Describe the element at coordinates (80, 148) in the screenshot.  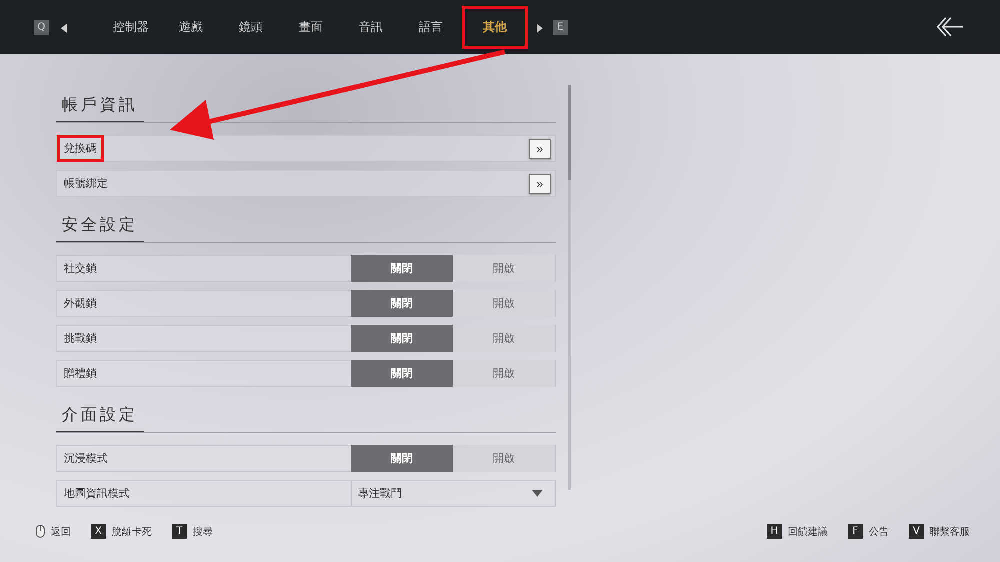
I see `setting-label: 兌換碼` at that location.